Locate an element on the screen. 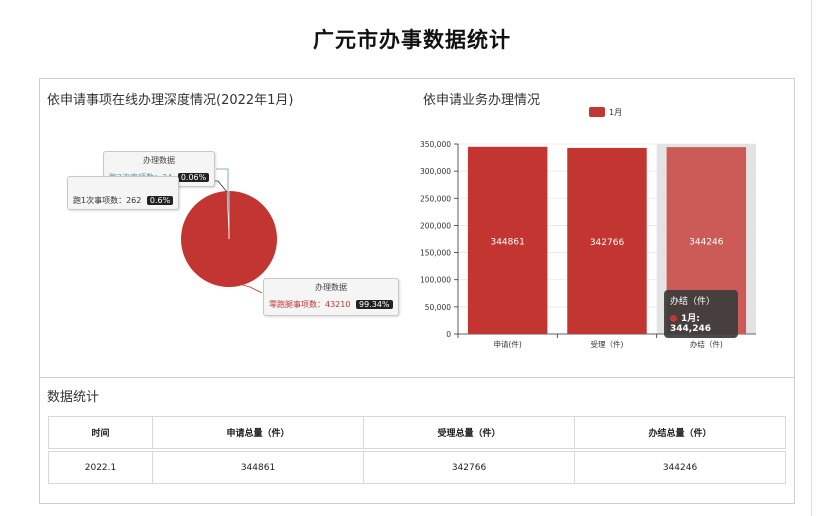 Image resolution: width=824 pixels, height=516 pixels. y-tick-label: 50,000 is located at coordinates (438, 307).